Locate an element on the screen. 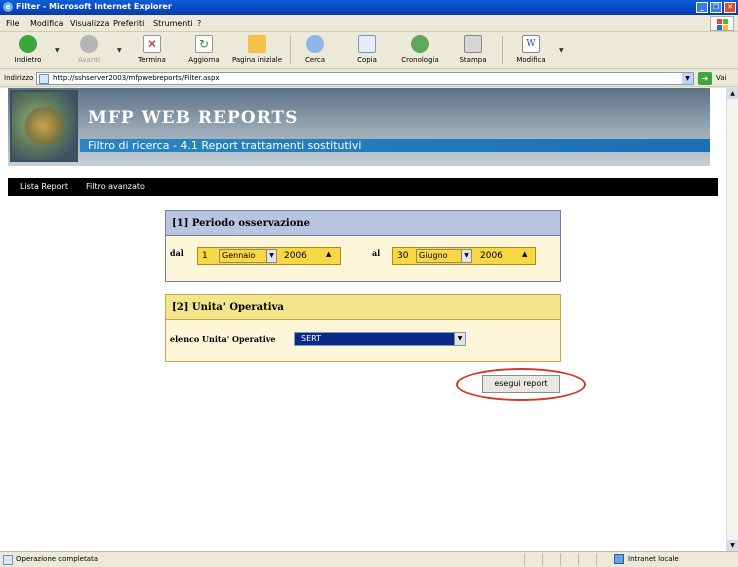  back-label: Indietro is located at coordinates (28, 60).